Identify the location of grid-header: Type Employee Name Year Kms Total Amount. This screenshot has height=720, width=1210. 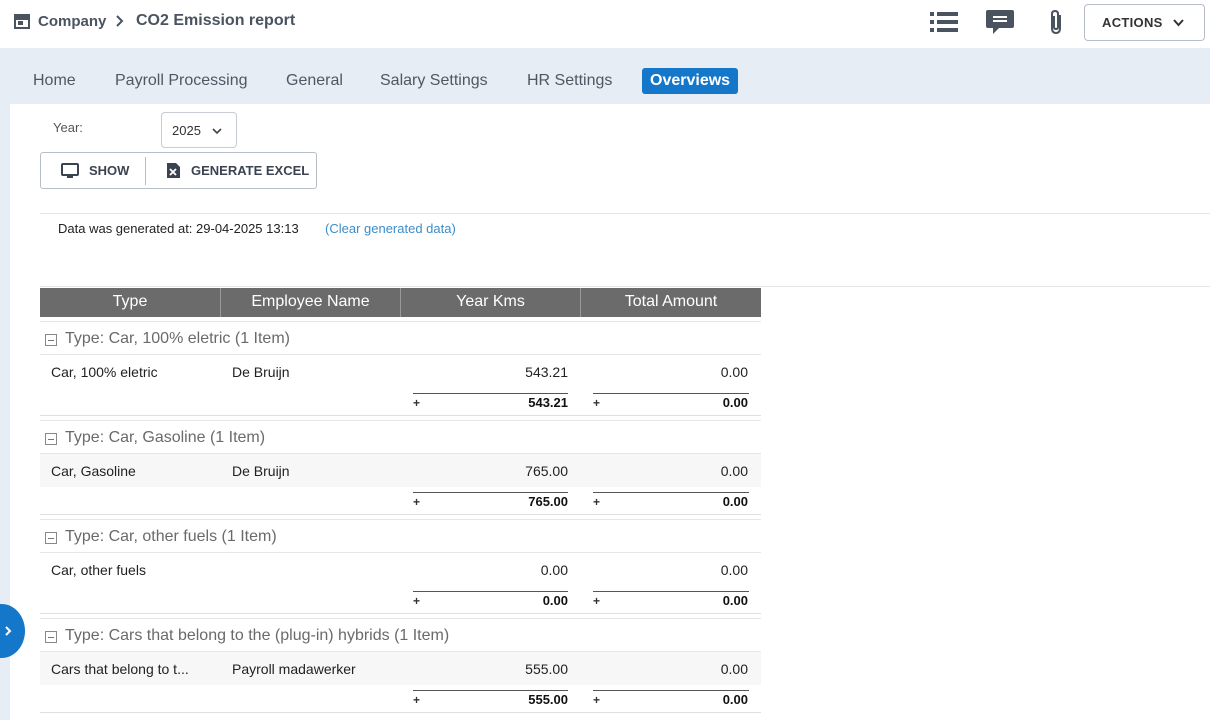
(400, 302).